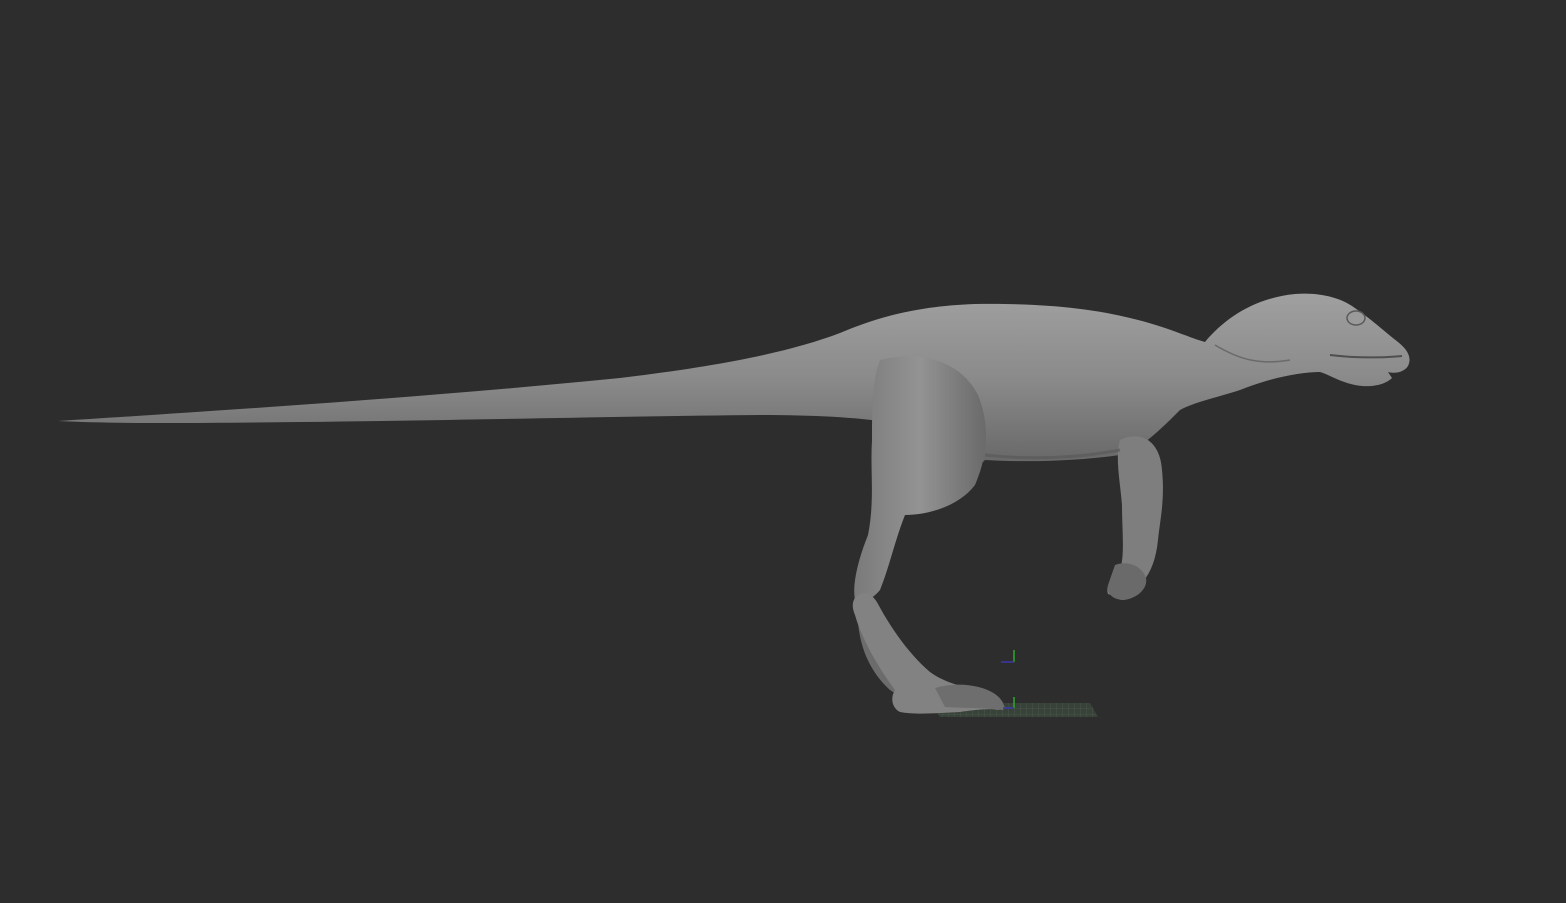  Describe the element at coordinates (920, 479) in the screenshot. I see `near-thigh` at that location.